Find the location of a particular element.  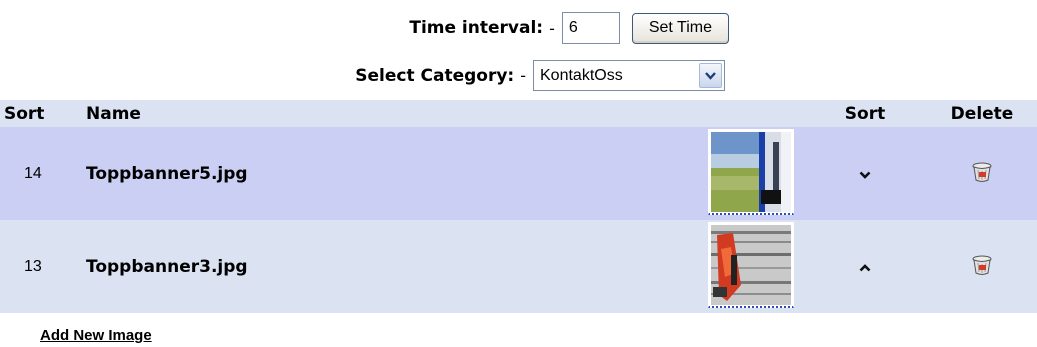

table-header-row: Sort Name Sort Delete is located at coordinates (518, 113).